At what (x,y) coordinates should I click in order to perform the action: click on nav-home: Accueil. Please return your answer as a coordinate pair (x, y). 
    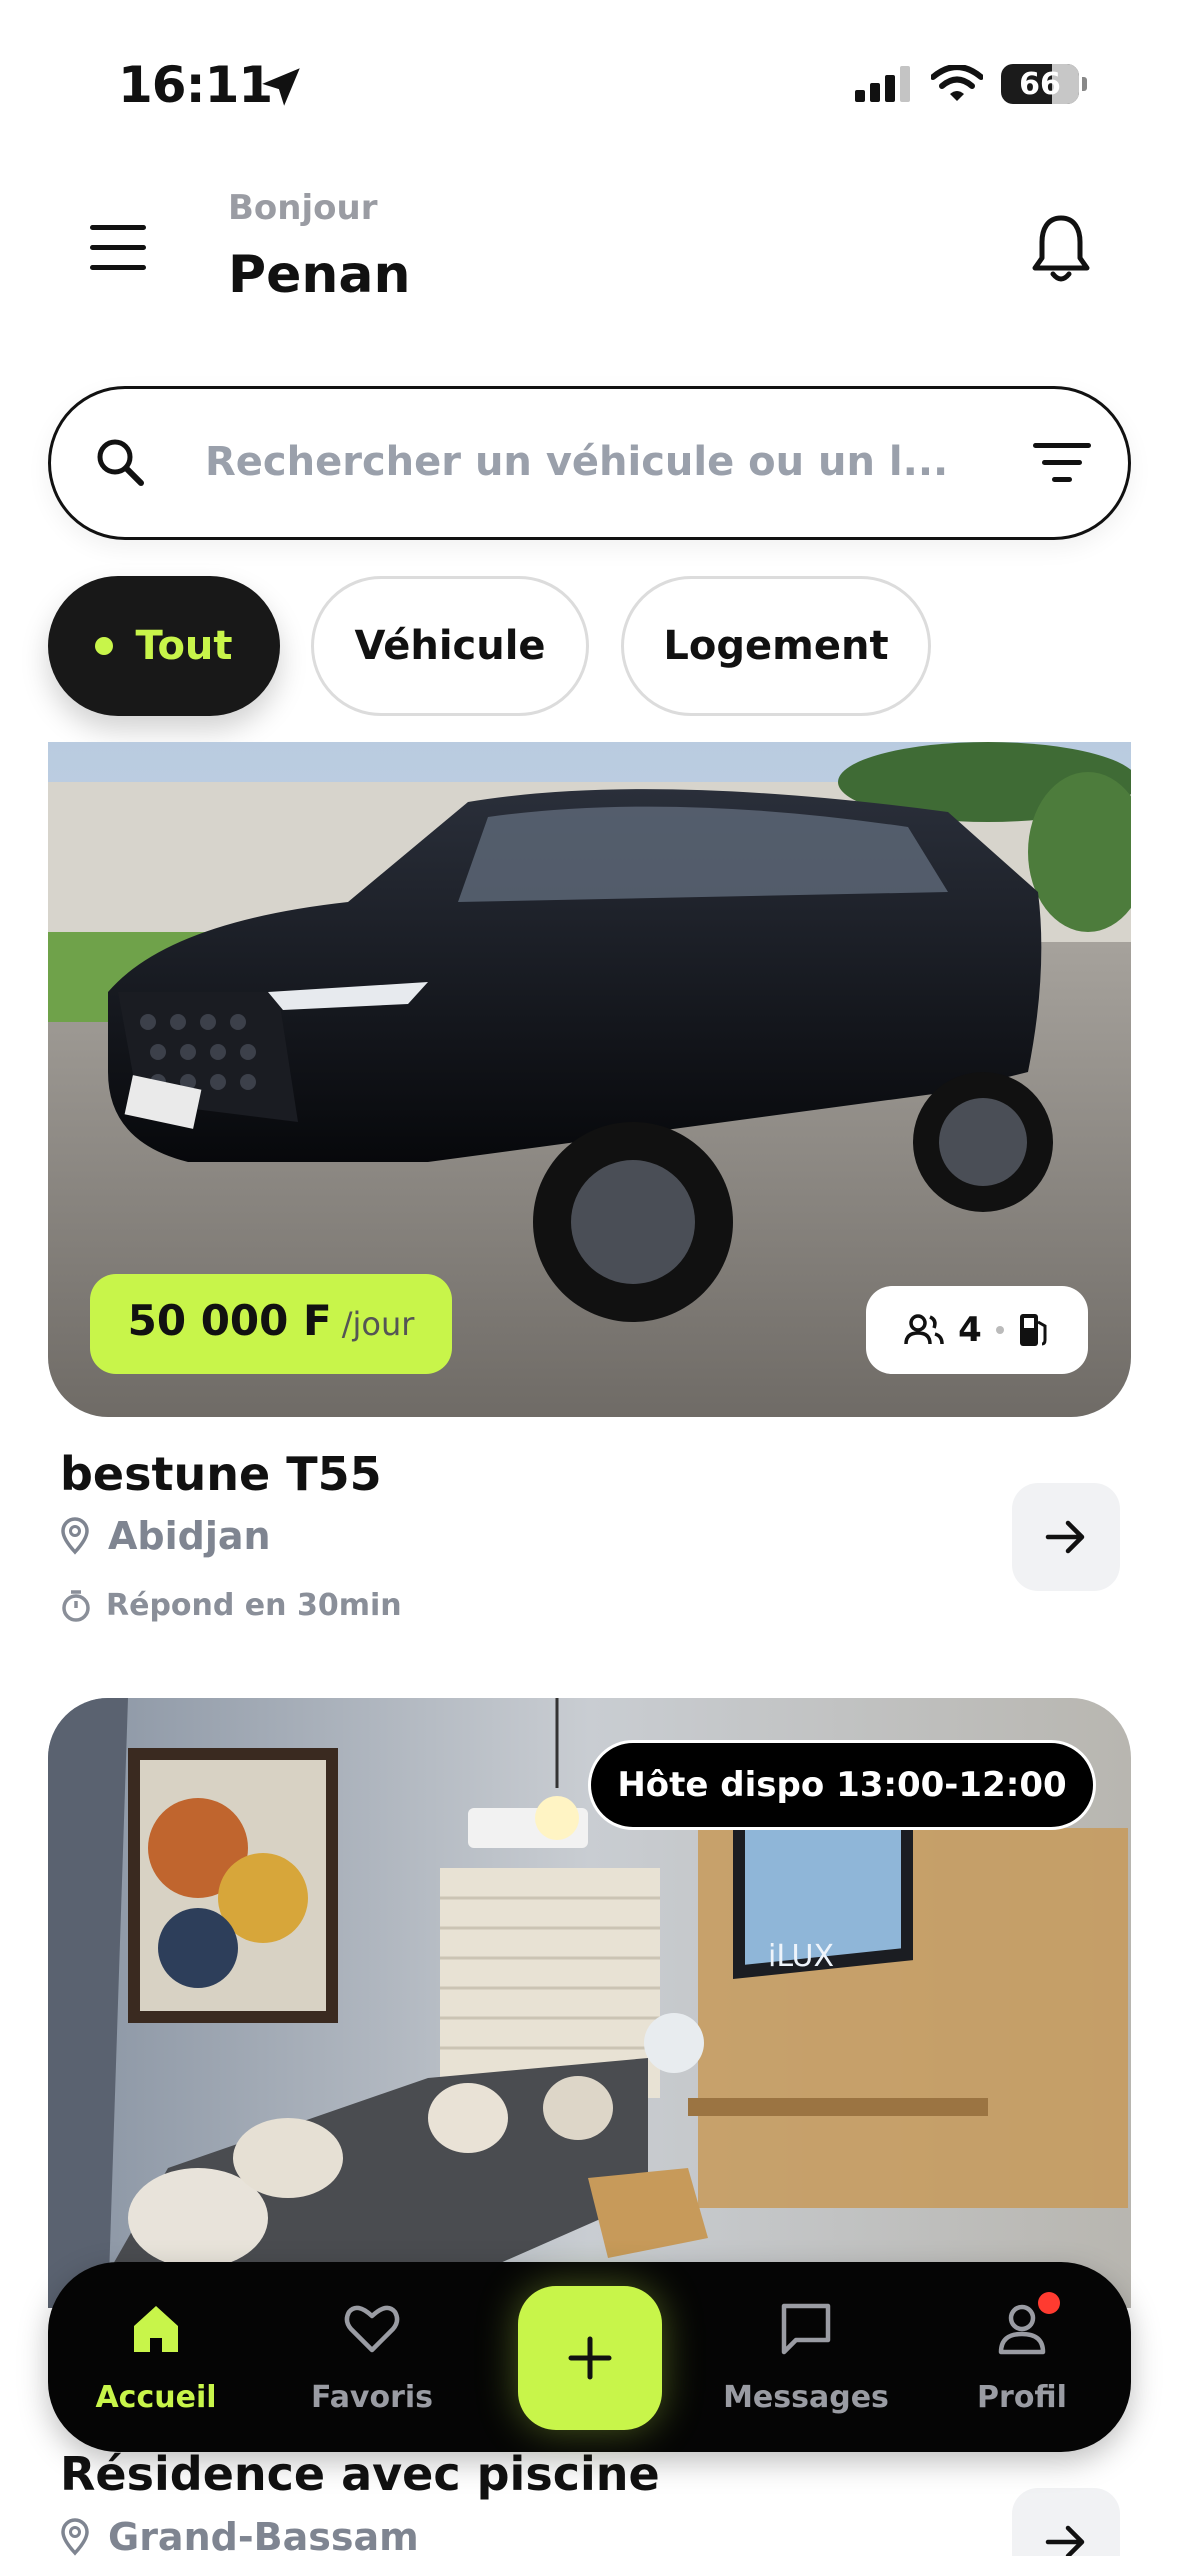
    Looking at the image, I should click on (156, 2356).